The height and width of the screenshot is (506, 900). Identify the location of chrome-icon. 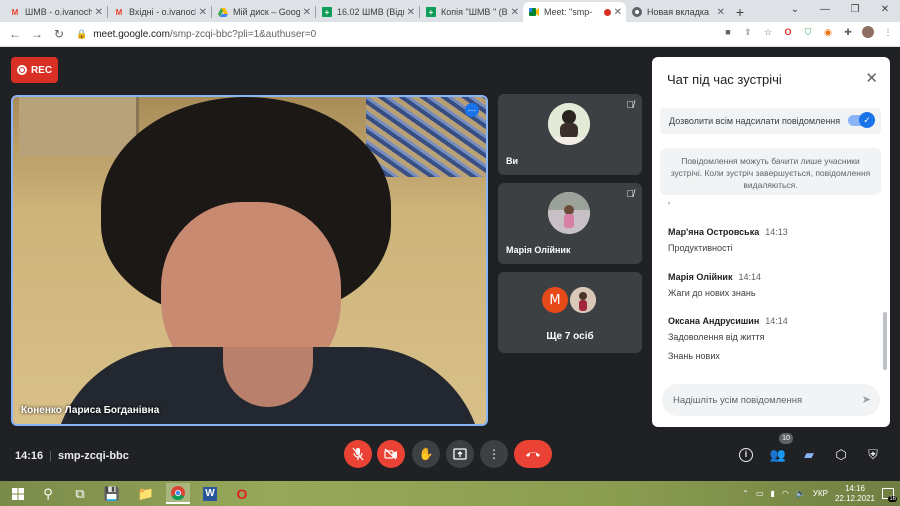
(178, 492).